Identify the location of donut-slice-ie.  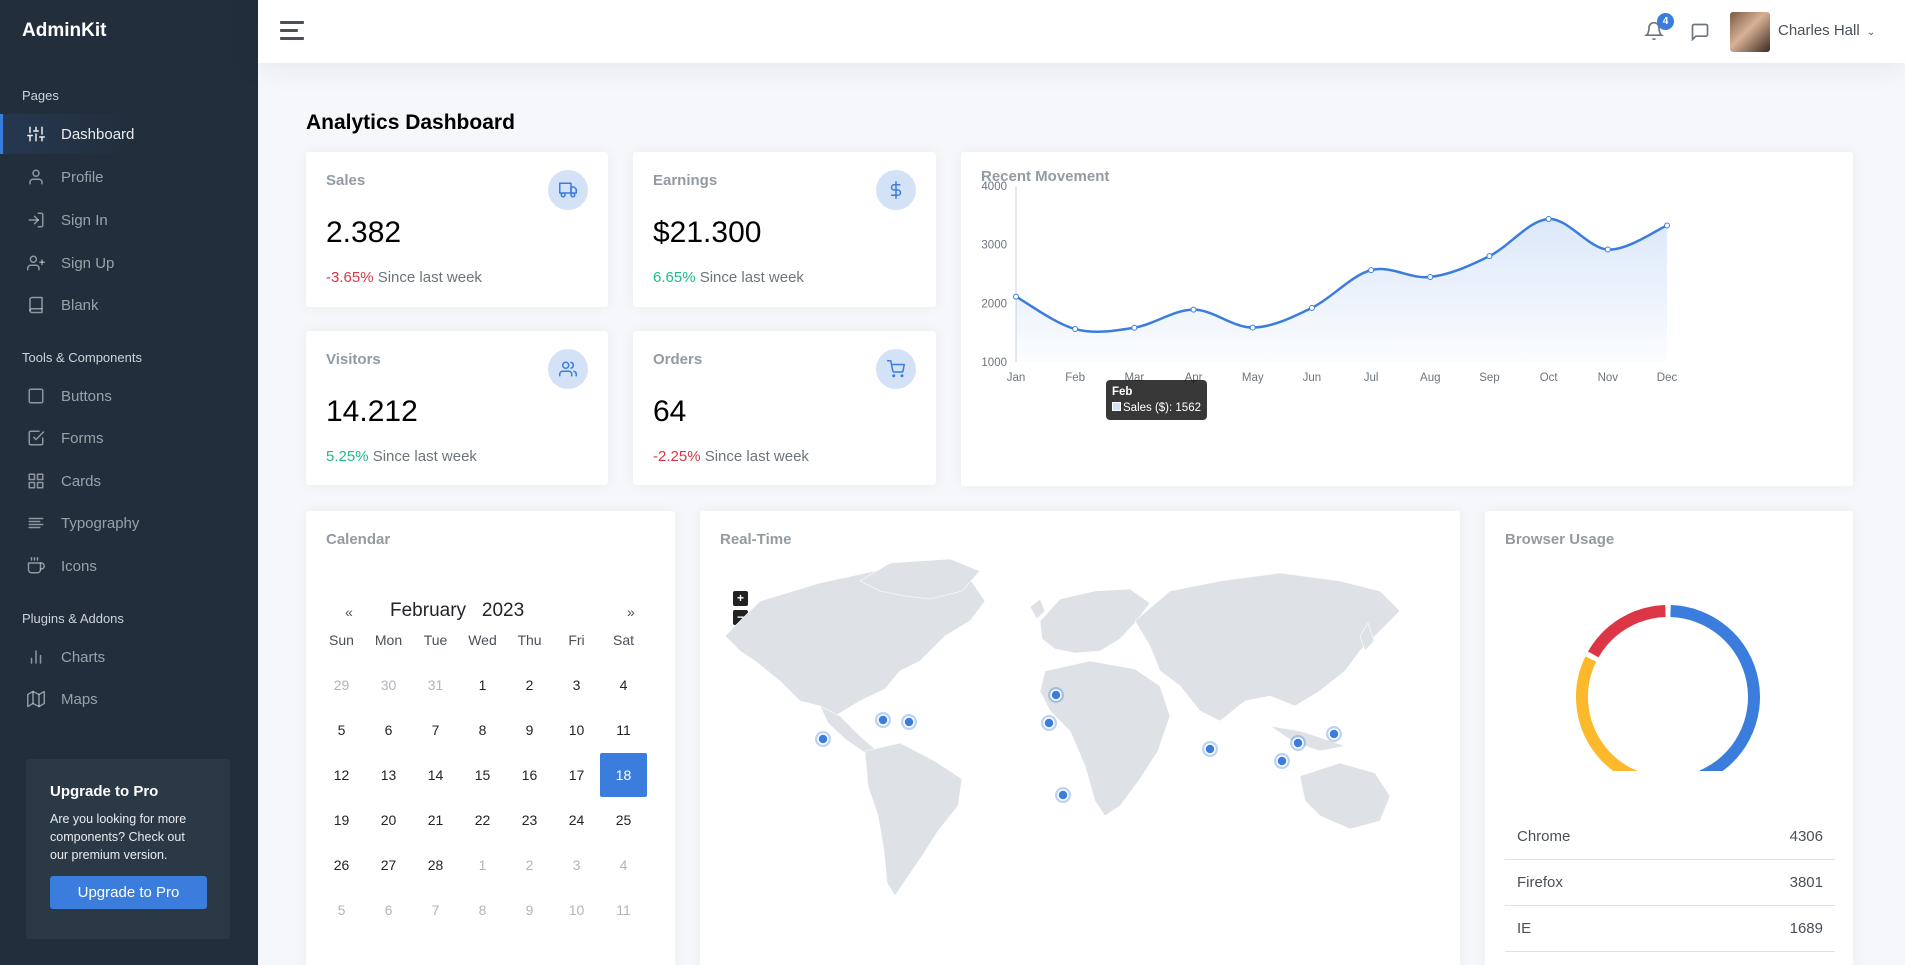
(1627, 631).